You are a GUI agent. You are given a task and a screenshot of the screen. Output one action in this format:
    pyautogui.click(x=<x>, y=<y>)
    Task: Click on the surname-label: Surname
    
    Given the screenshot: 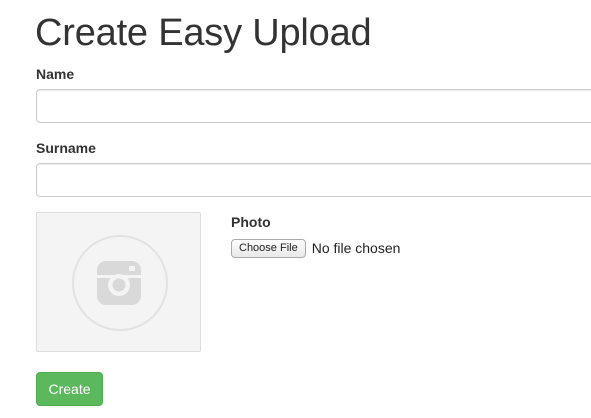 What is the action you would take?
    pyautogui.click(x=66, y=148)
    